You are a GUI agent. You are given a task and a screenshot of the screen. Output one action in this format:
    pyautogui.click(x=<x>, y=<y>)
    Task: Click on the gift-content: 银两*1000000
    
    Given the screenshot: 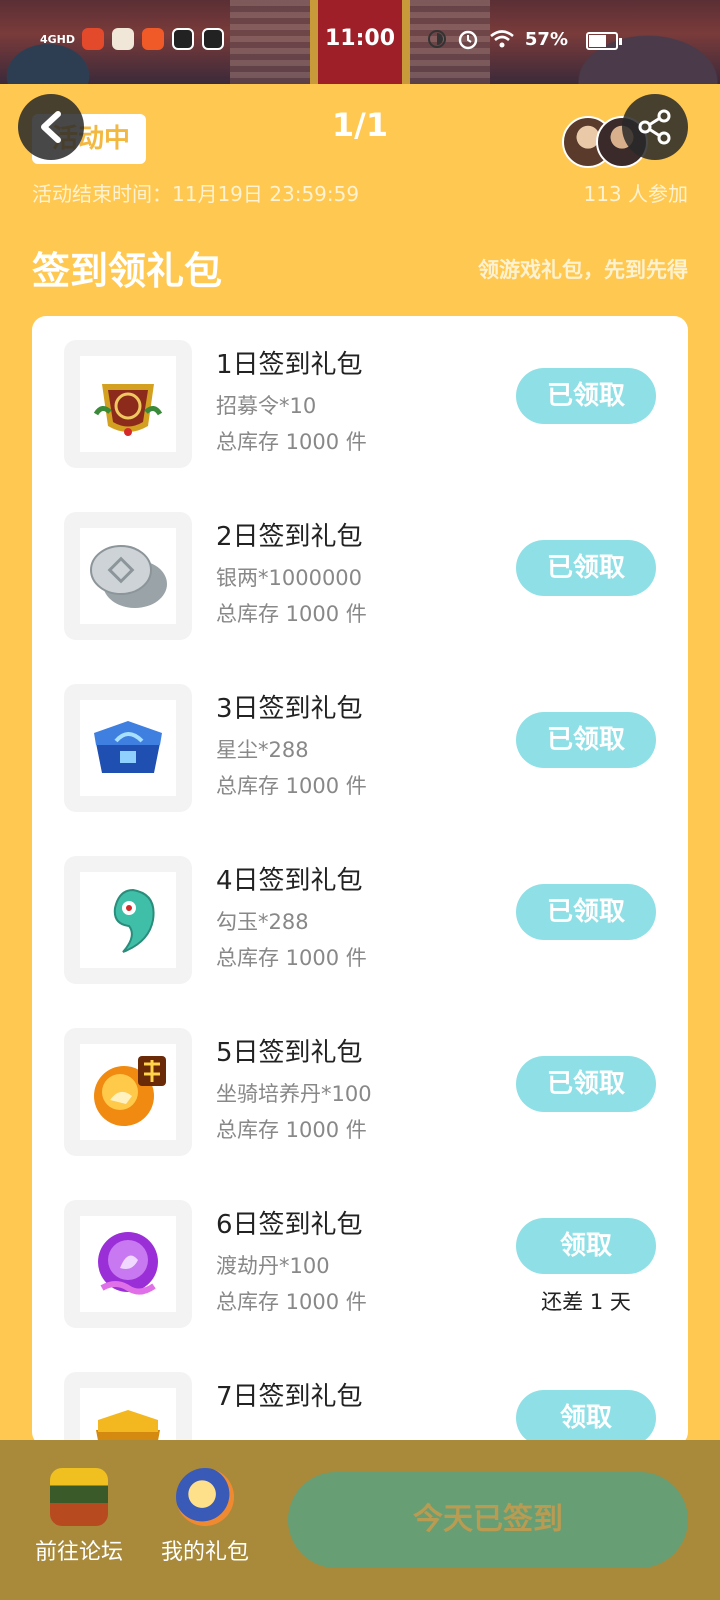 What is the action you would take?
    pyautogui.click(x=289, y=578)
    